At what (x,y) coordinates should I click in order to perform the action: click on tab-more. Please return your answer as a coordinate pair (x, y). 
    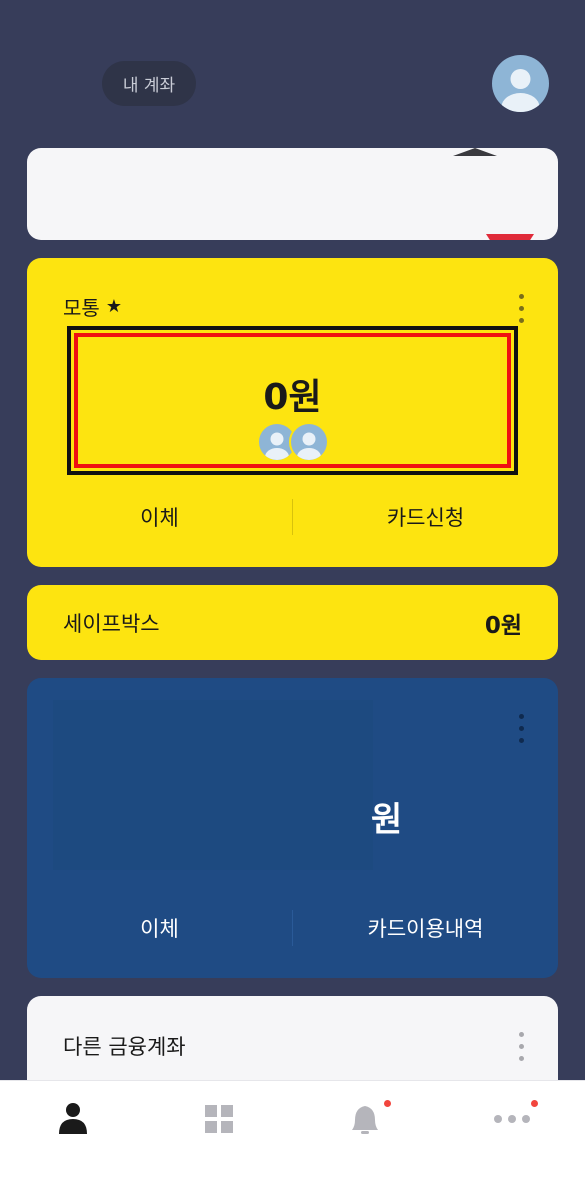
    Looking at the image, I should click on (512, 1119).